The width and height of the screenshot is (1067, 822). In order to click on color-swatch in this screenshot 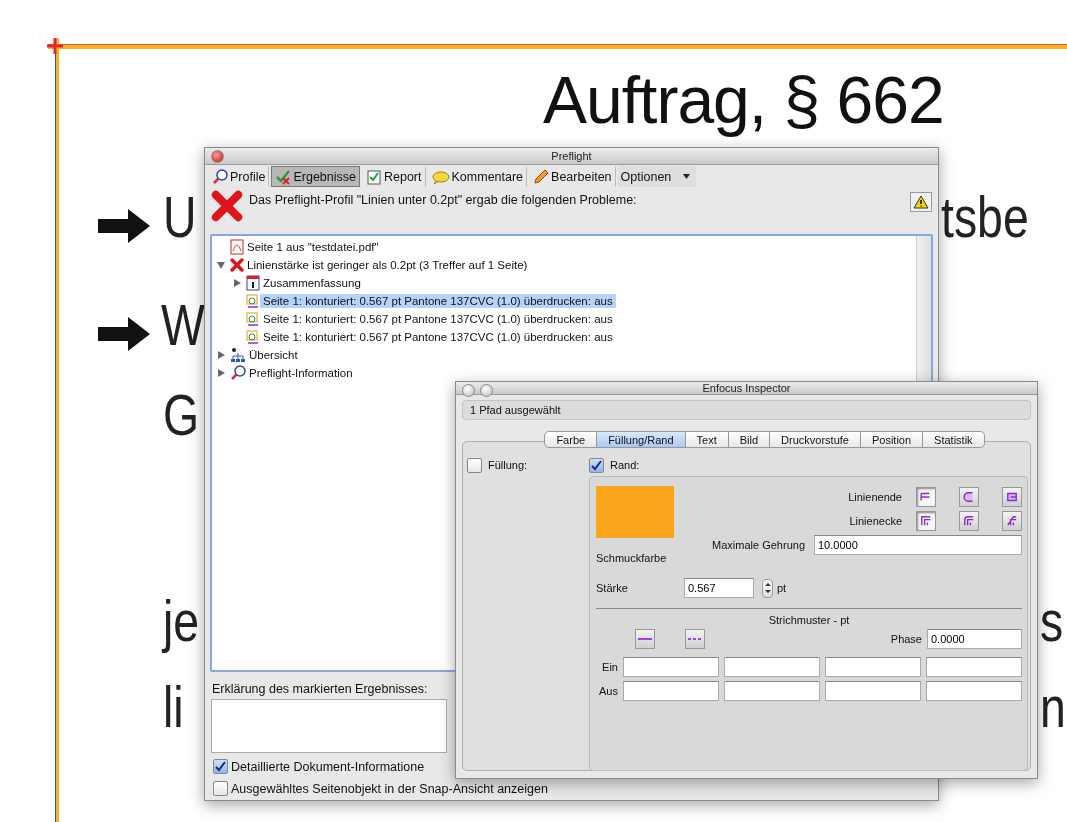, I will do `click(635, 512)`.